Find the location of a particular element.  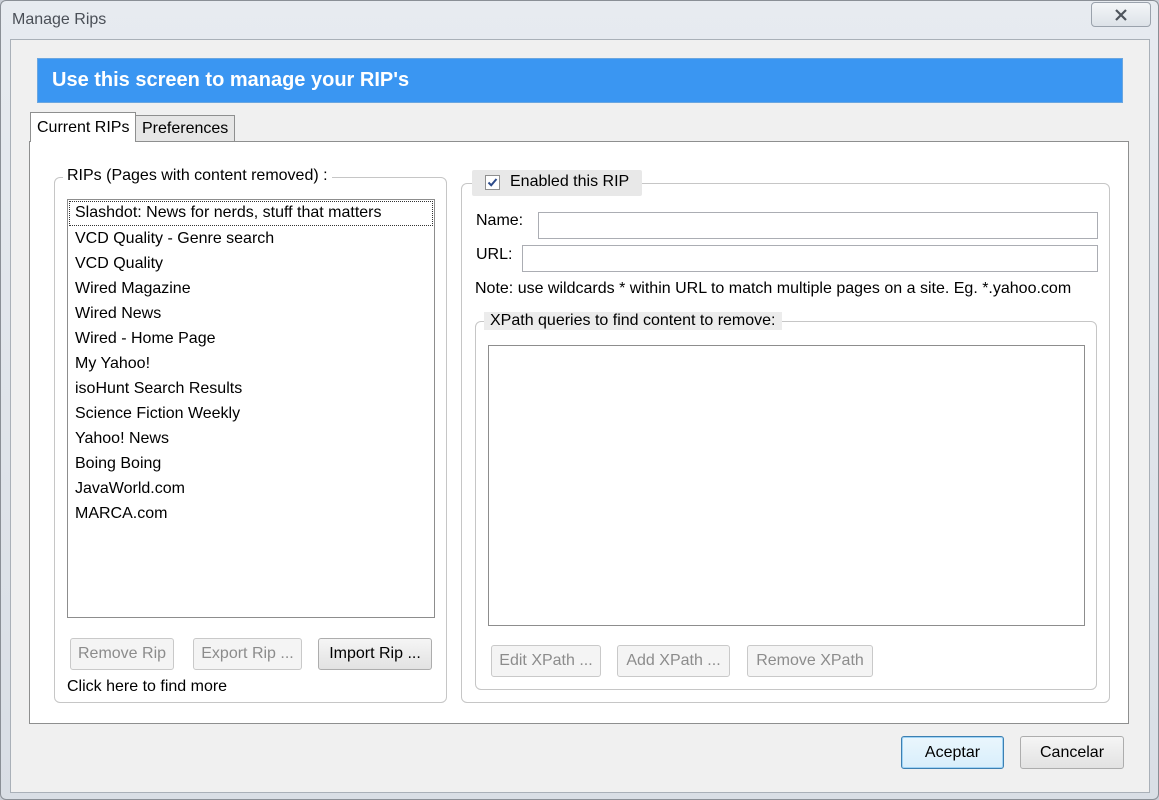

cancel-button: Cancelar is located at coordinates (1072, 752).